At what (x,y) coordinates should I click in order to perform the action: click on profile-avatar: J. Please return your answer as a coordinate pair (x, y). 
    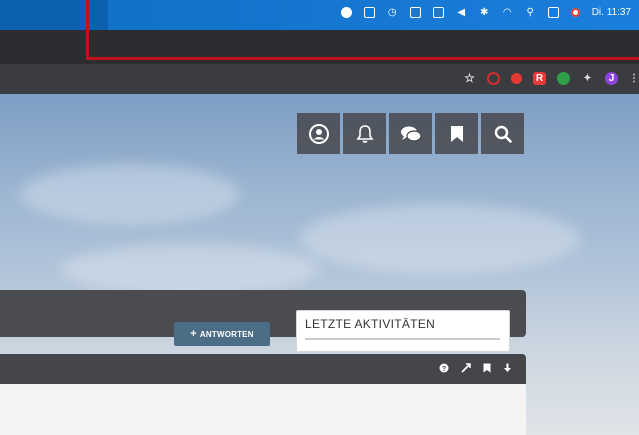
    Looking at the image, I should click on (611, 78).